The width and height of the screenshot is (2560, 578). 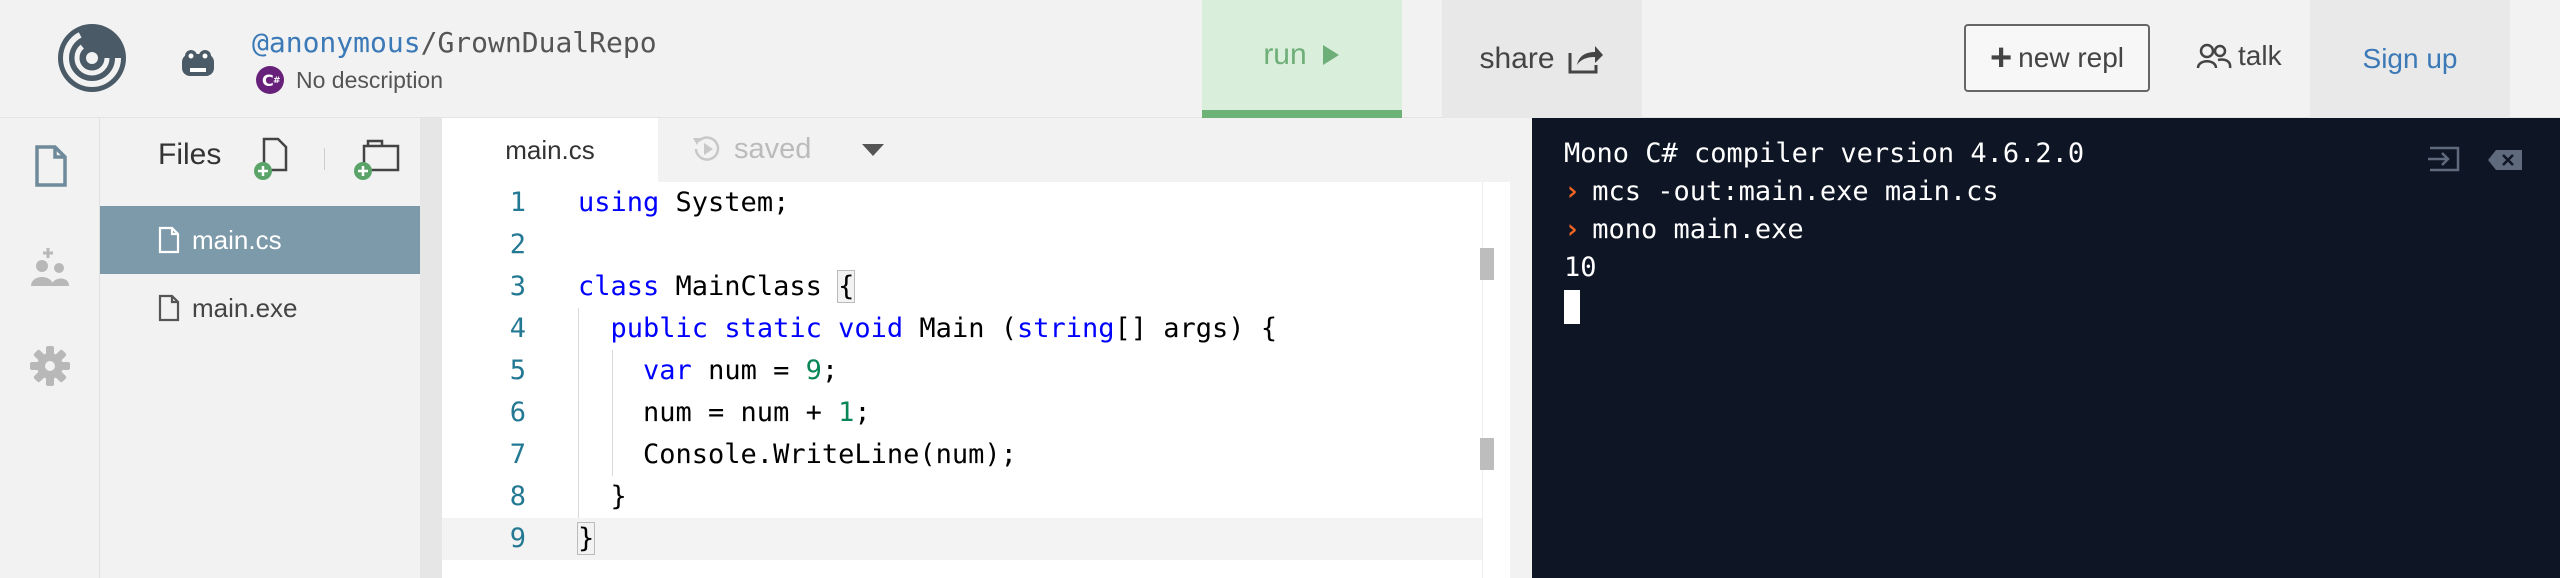 What do you see at coordinates (260, 348) in the screenshot?
I see `files-panel: Files main.cs main.exe` at bounding box center [260, 348].